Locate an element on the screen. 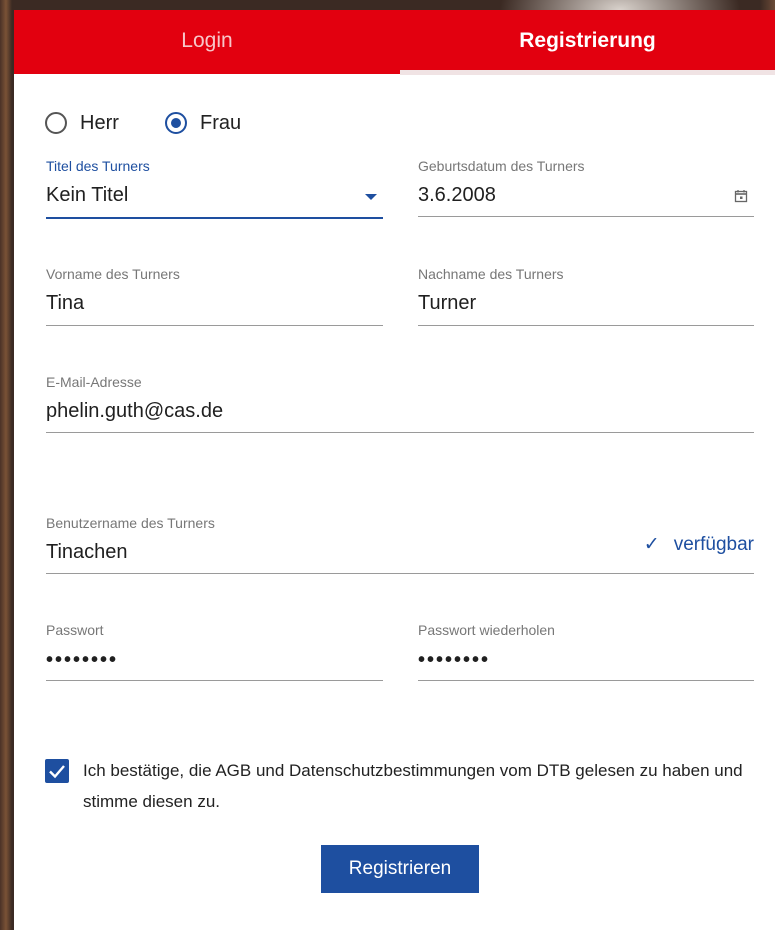  birthdate-field: Geburtsdatum des Turners 3.6.2008 is located at coordinates (586, 189).